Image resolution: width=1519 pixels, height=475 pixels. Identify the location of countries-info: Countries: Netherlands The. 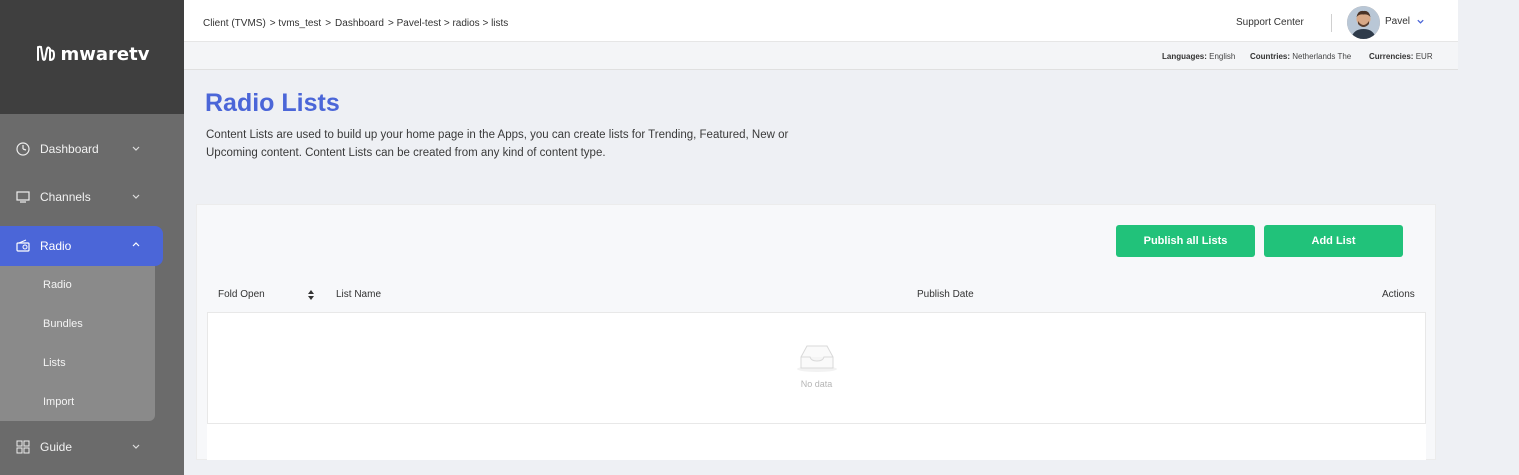
(1300, 56).